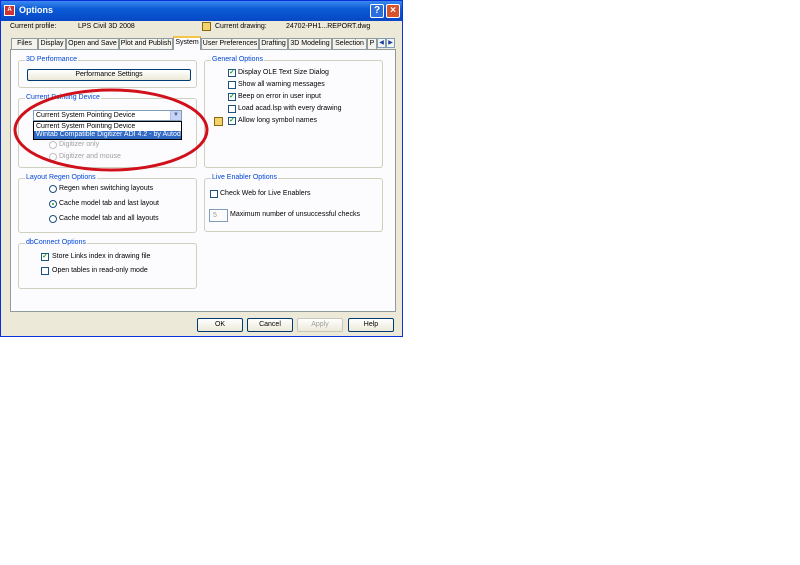 The height and width of the screenshot is (565, 800). I want to click on digitizer-and-mouse-label: Digitizer and mouse, so click(90, 156).